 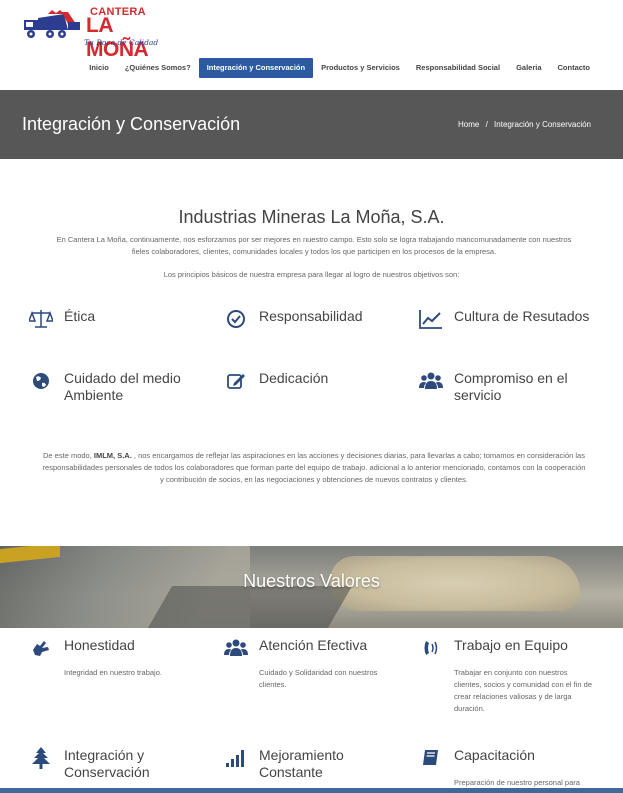 I want to click on value-mejoramiento: Mejoramiento Constante, so click(x=310, y=764).